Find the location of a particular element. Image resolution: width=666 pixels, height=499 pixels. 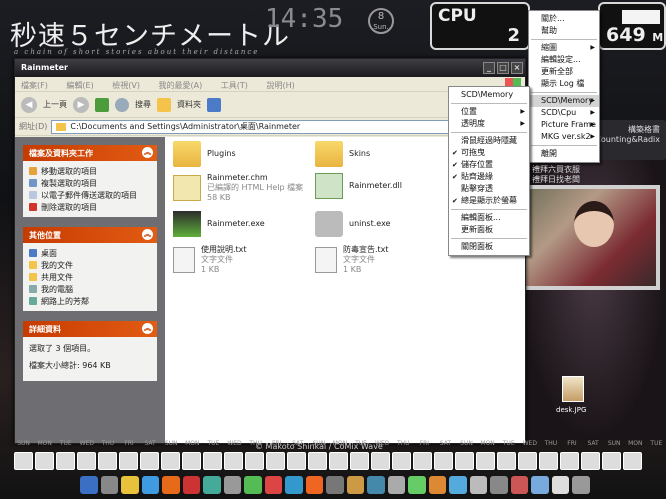

memory-meter: 649 M is located at coordinates (632, 26).